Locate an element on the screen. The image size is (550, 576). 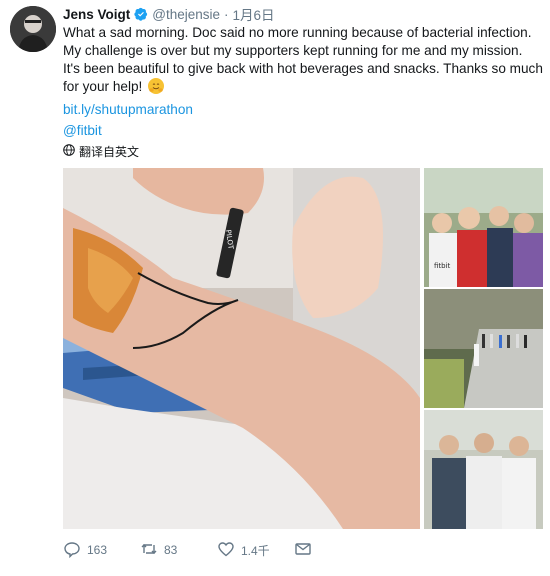
avatar is located at coordinates (33, 29).